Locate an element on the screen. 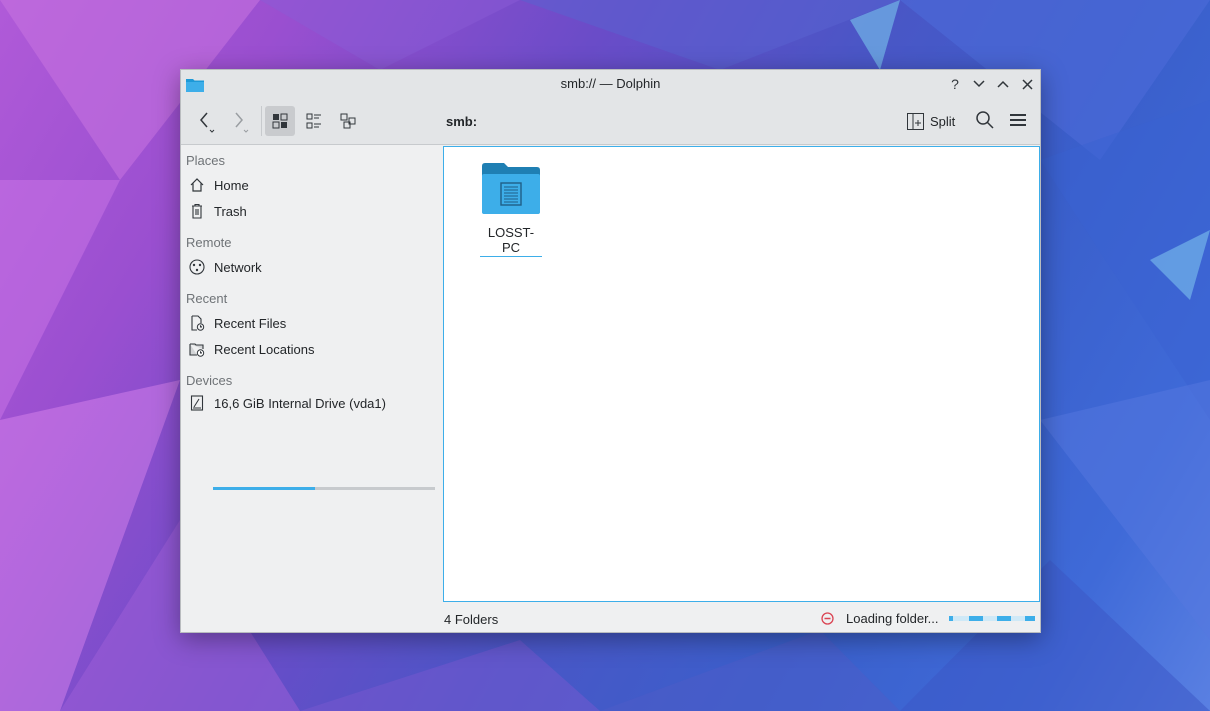 Image resolution: width=1210 pixels, height=711 pixels. minimize-button is located at coordinates (979, 84).